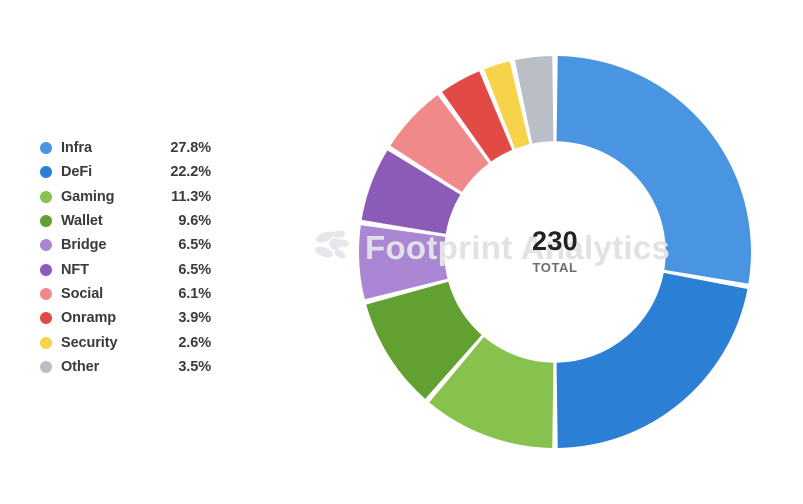 The width and height of the screenshot is (803, 504). Describe the element at coordinates (130, 294) in the screenshot. I see `legend-item: Social 6.1%` at that location.